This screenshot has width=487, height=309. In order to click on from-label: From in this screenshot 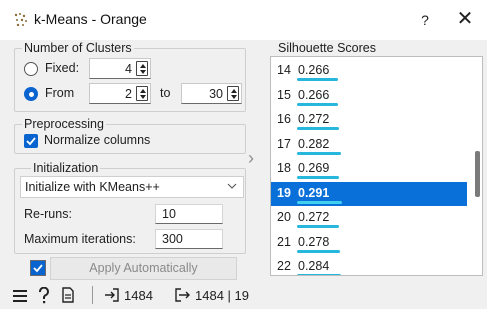, I will do `click(60, 93)`.